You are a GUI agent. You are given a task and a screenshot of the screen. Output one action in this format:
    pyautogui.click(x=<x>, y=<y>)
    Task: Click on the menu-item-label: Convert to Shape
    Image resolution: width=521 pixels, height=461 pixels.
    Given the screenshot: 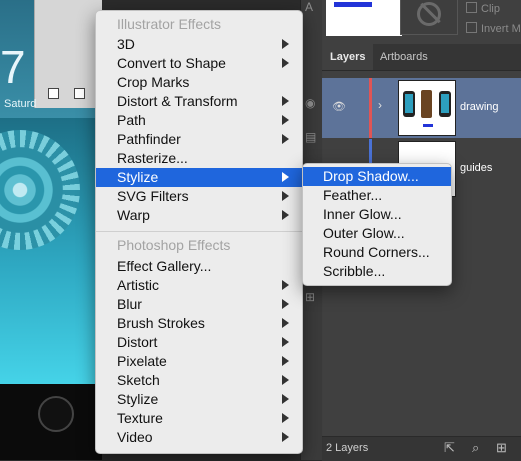 What is the action you would take?
    pyautogui.click(x=171, y=63)
    